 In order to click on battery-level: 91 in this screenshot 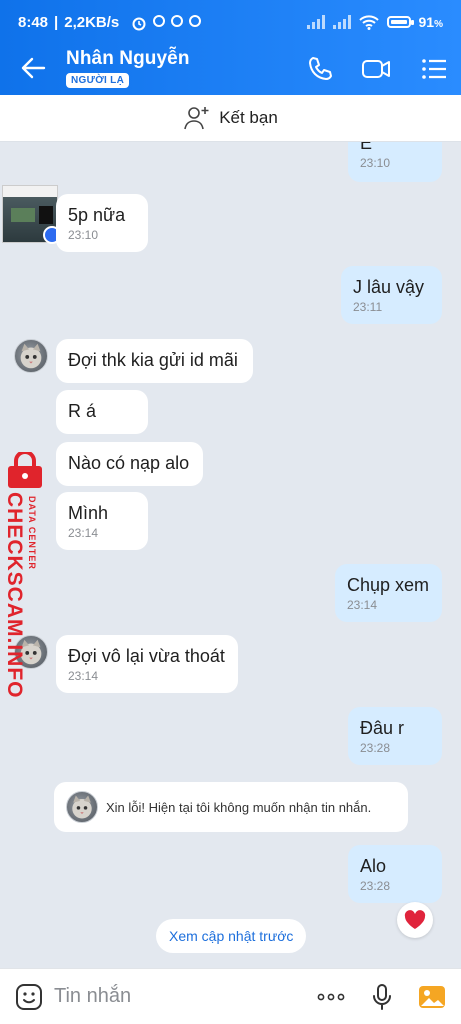, I will do `click(426, 22)`.